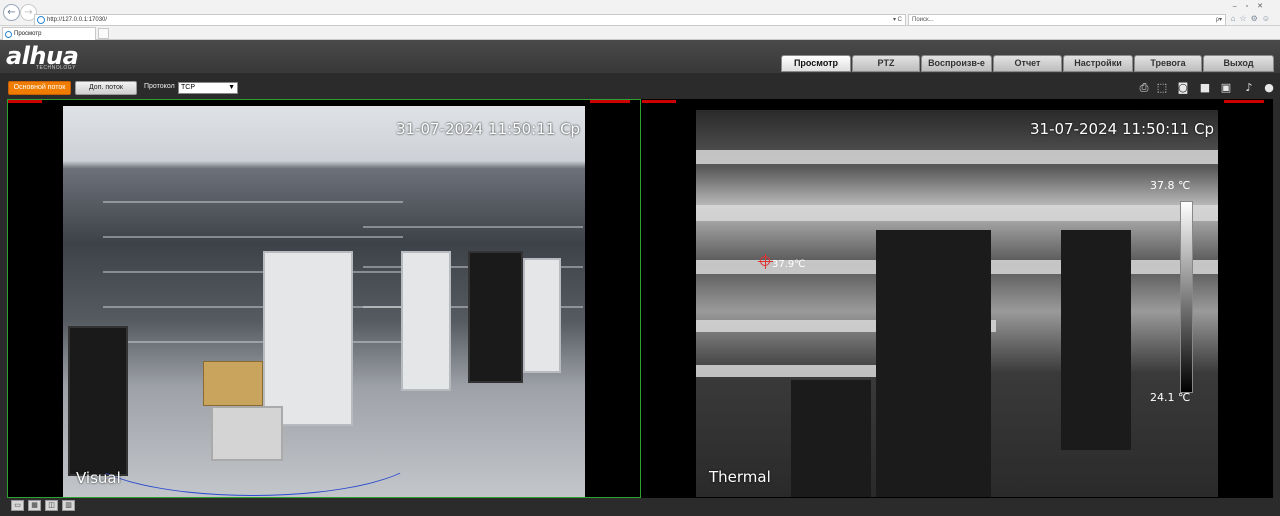 The width and height of the screenshot is (1280, 516). I want to click on multi-record-icon: ▣, so click(1226, 87).